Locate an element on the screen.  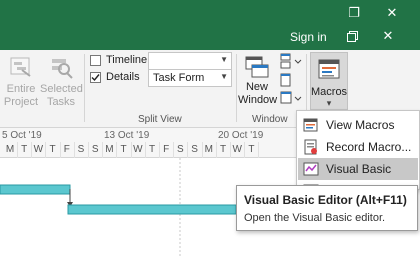
macros-menu: View Macros Record Macro... Visual Basic is located at coordinates (358, 150).